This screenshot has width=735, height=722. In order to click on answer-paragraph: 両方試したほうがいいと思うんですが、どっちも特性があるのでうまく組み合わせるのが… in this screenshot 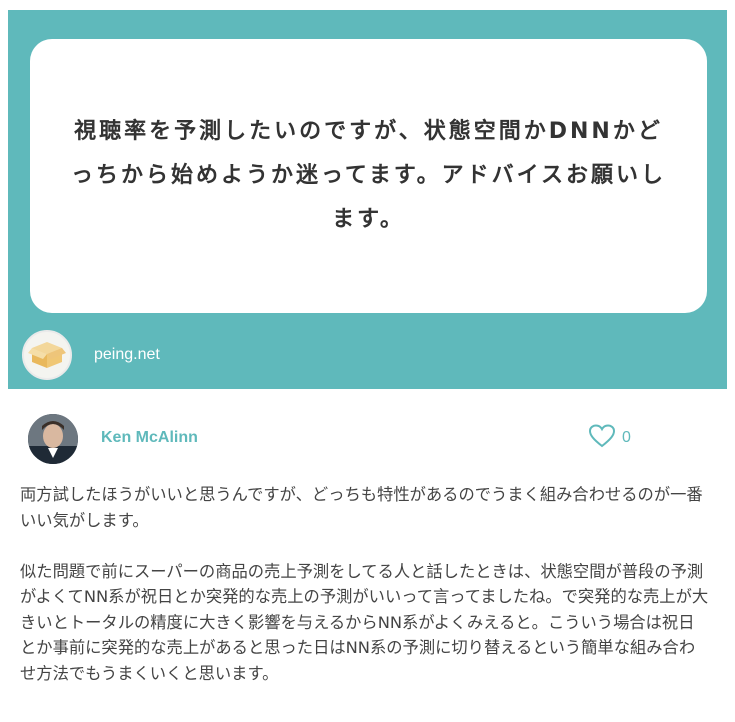, I will do `click(361, 507)`.